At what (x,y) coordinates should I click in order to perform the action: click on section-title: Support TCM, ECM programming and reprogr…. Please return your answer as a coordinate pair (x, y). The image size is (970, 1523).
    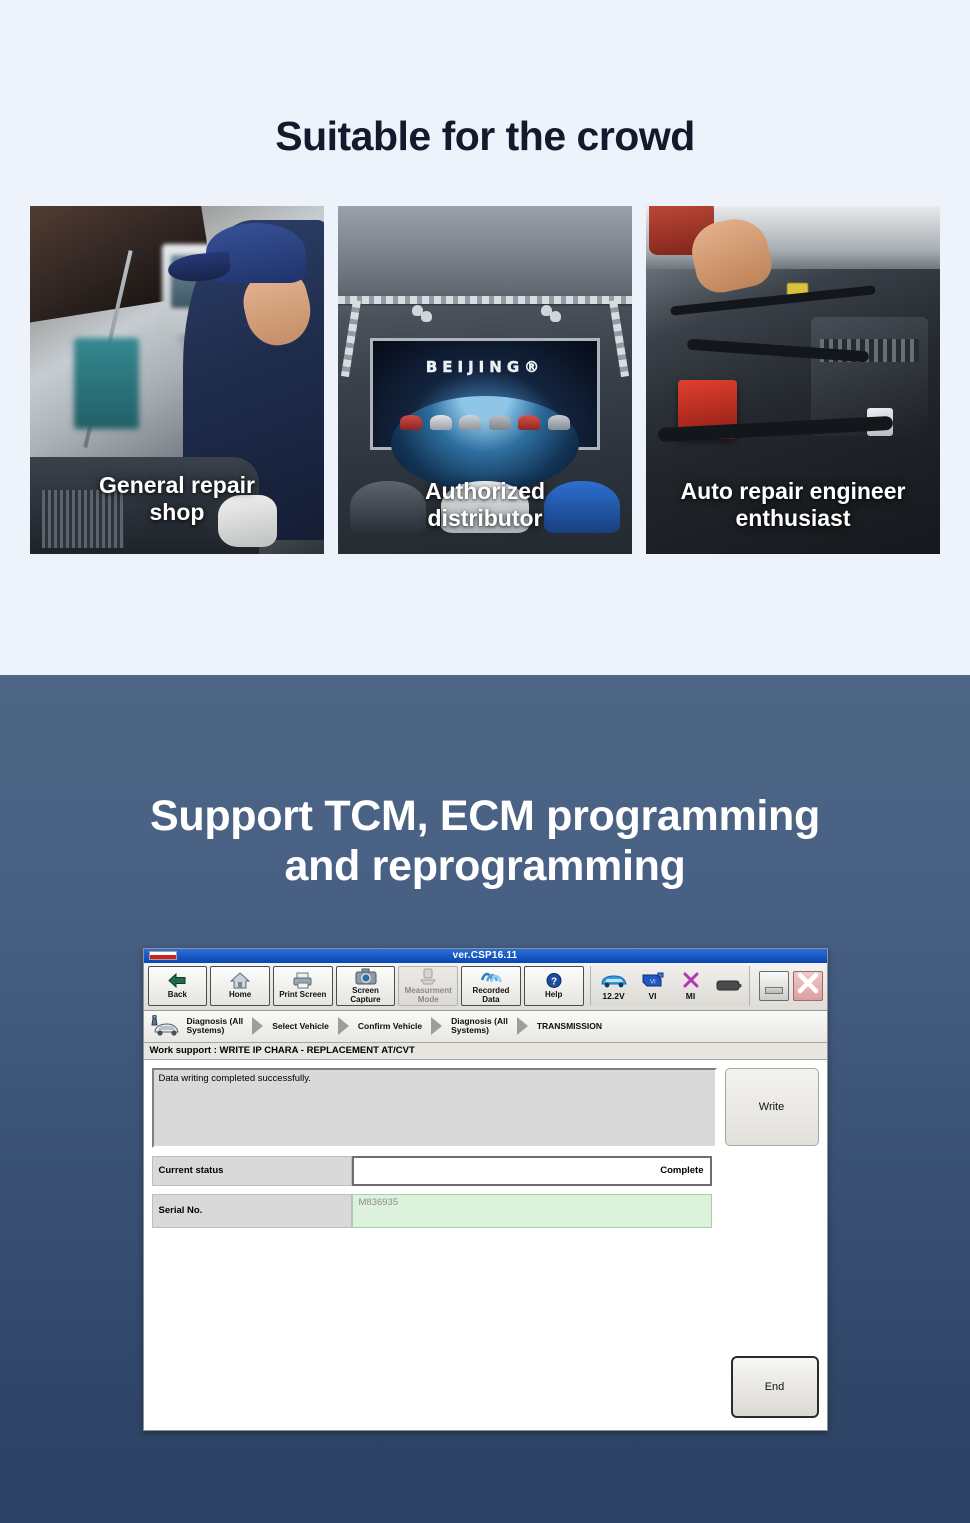
    Looking at the image, I should click on (484, 841).